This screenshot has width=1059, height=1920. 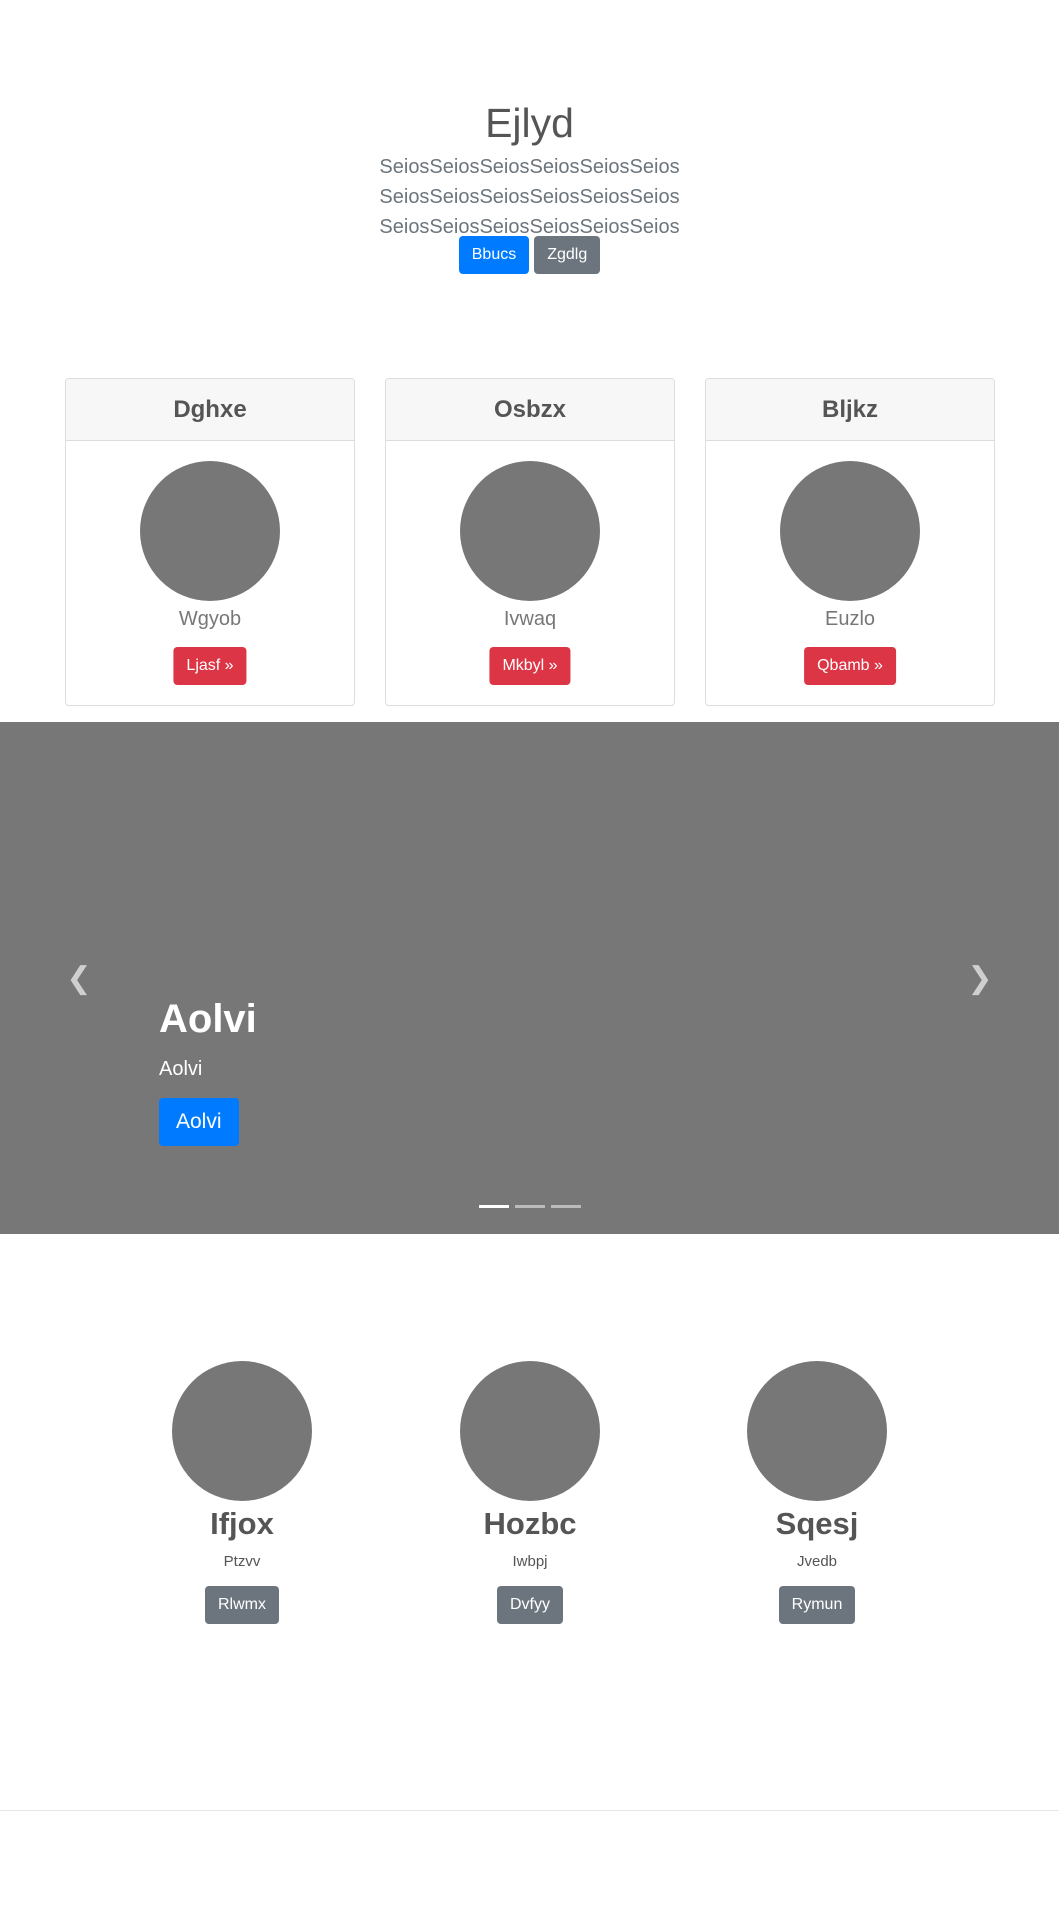 I want to click on feature-text: Ptzvv, so click(x=242, y=1561).